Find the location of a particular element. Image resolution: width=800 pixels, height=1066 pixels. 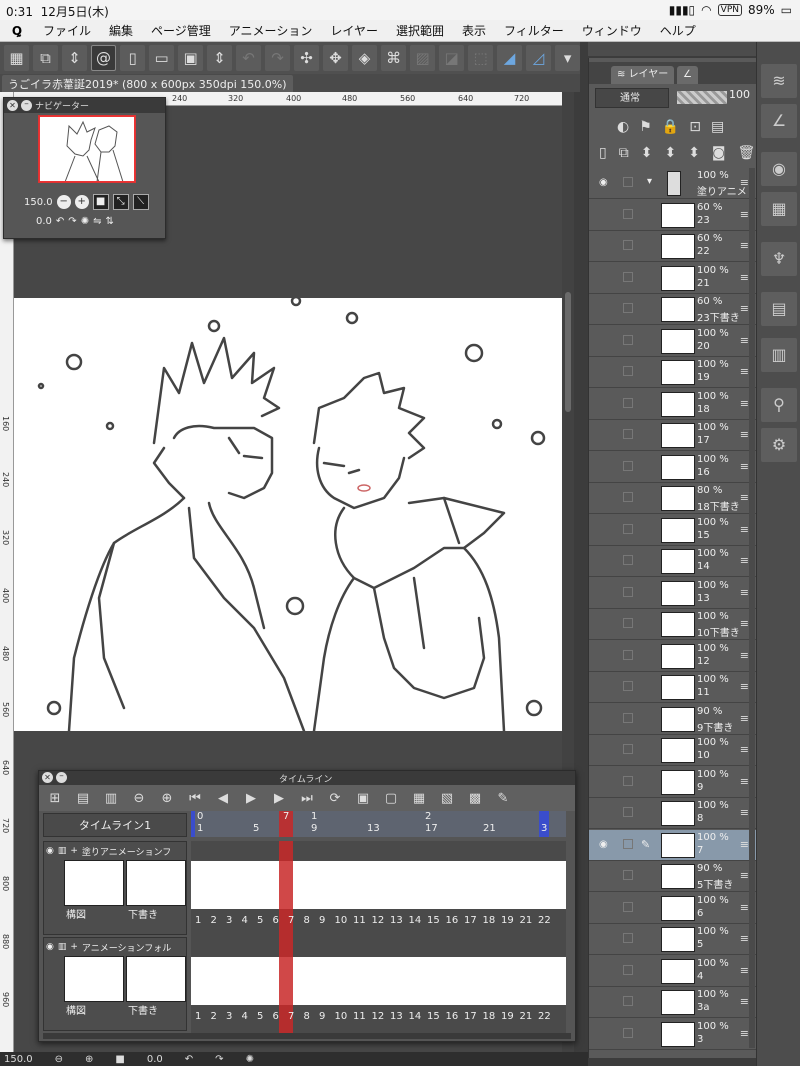

layer-row: 100 % 18 ≡ is located at coordinates (673, 404).